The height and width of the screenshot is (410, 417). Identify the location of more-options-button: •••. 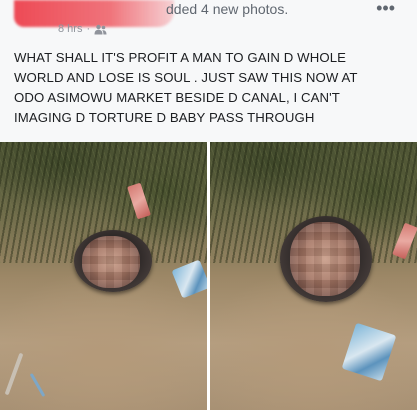
(385, 9).